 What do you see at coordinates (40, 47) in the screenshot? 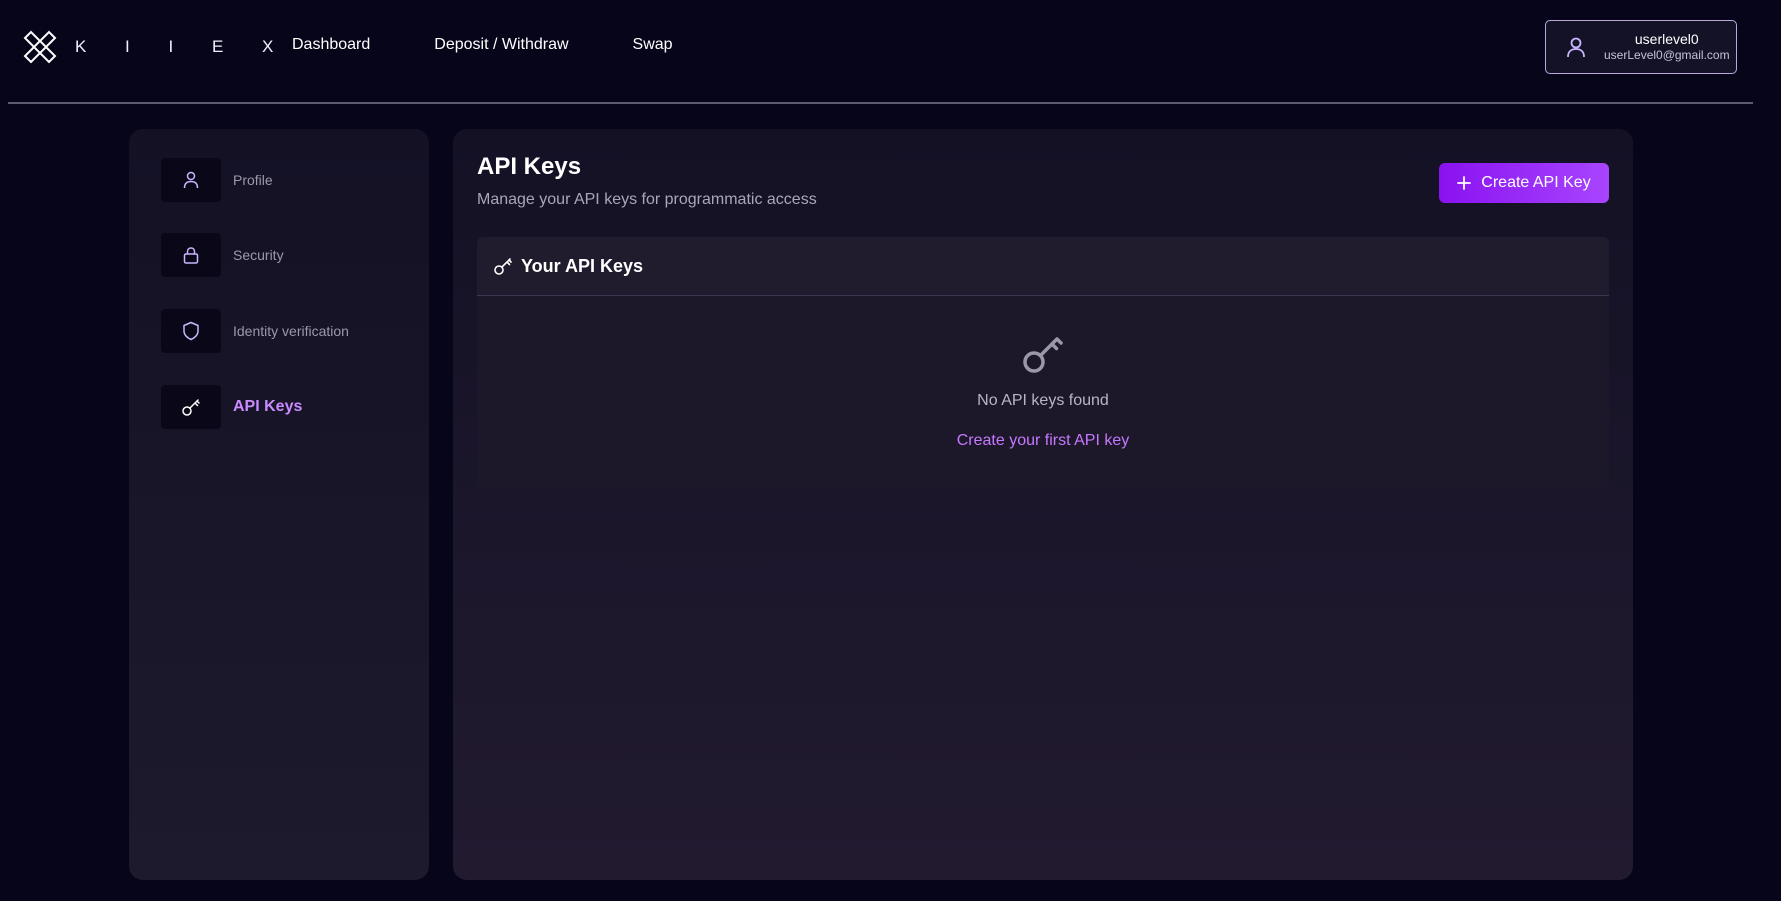
I see `logo-mark-icon` at bounding box center [40, 47].